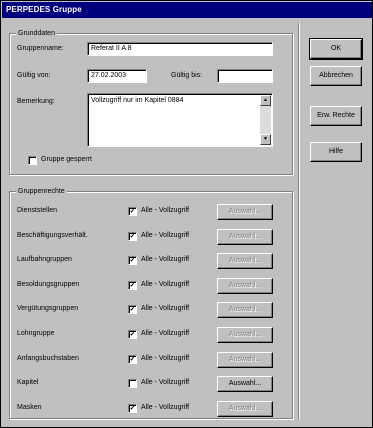 This screenshot has width=373, height=428. I want to click on groupbox-grunddaten-legend: Grunddaten, so click(36, 33).